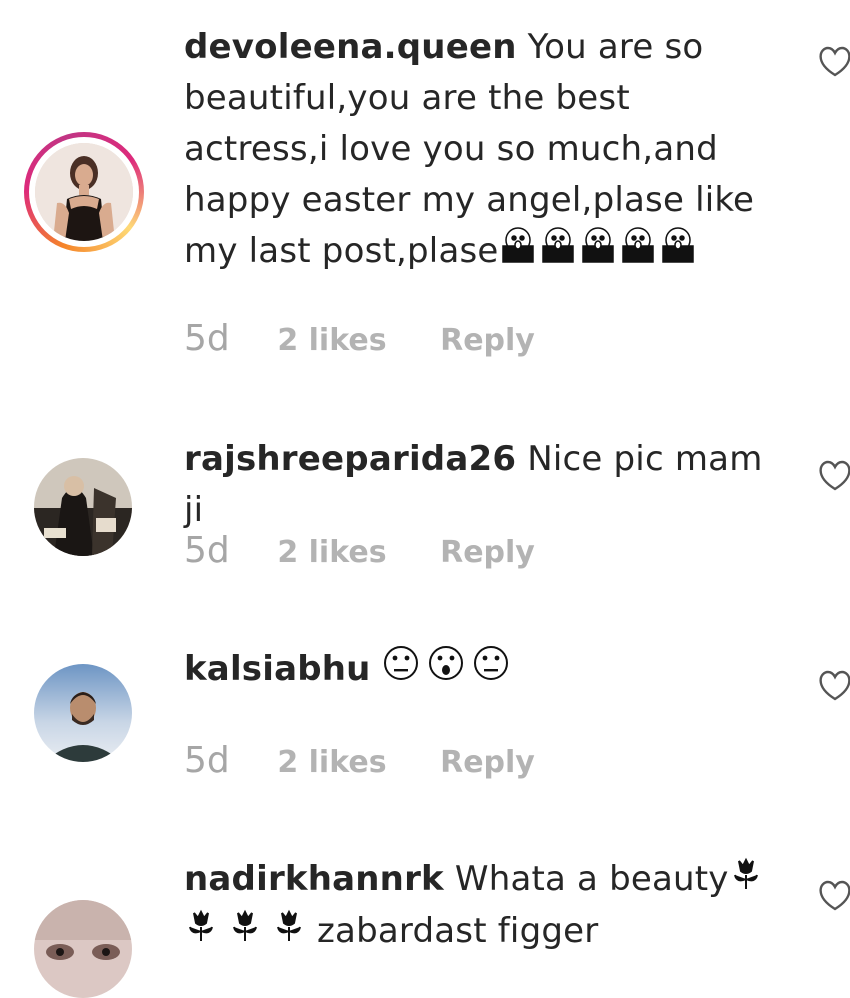 This screenshot has width=850, height=998. What do you see at coordinates (277, 669) in the screenshot?
I see `comment-username: kalsiabhu` at bounding box center [277, 669].